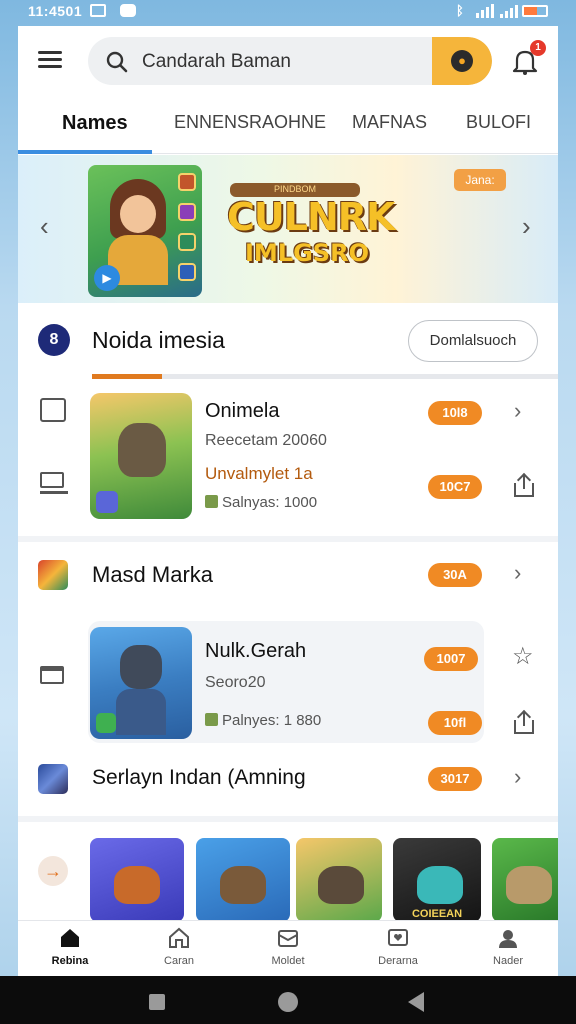 The height and width of the screenshot is (1024, 576). What do you see at coordinates (55, 11) in the screenshot?
I see `status-time: 11:4501` at bounding box center [55, 11].